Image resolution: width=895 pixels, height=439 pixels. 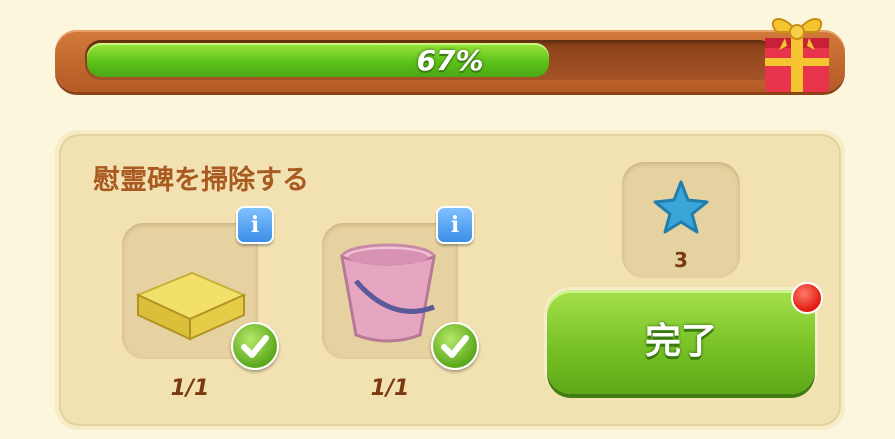 I want to click on task-title: 慰霊碑を掃除する, so click(x=201, y=180).